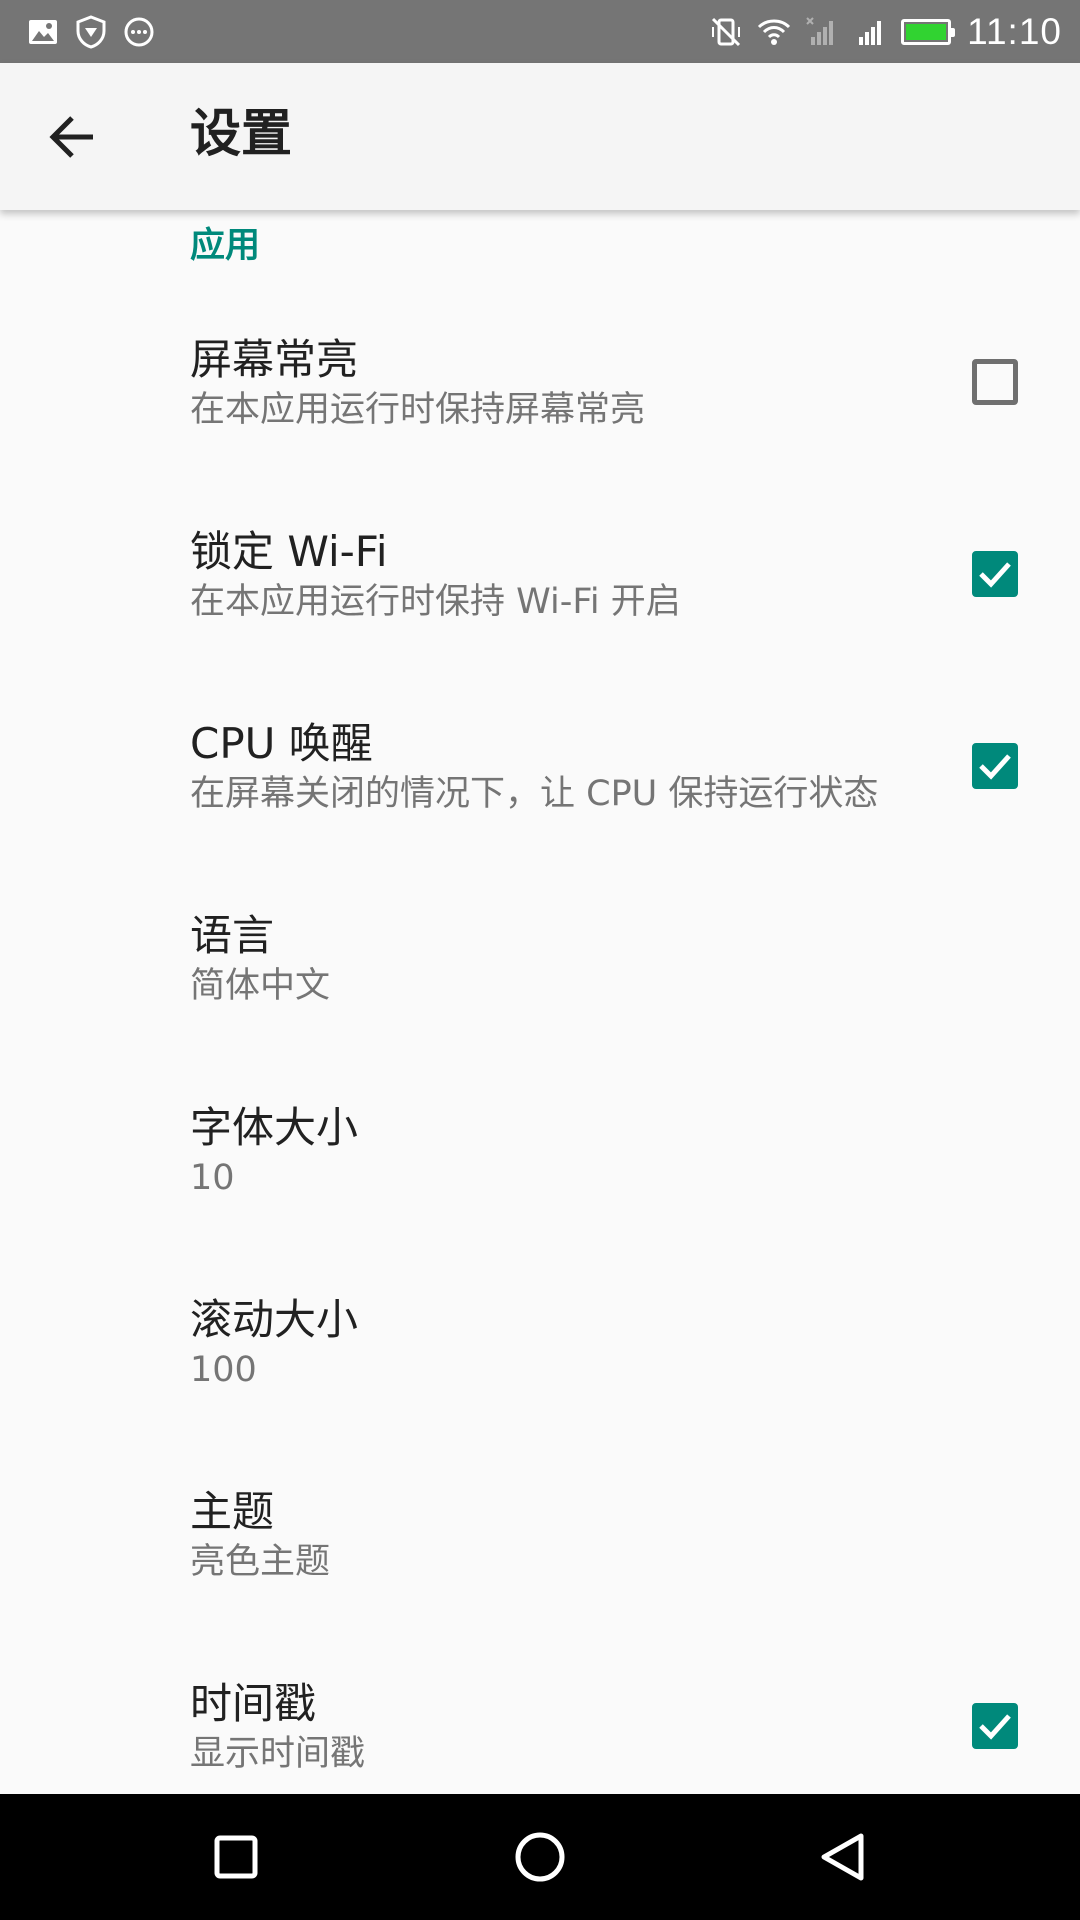 This screenshot has width=1080, height=1920. What do you see at coordinates (253, 1703) in the screenshot?
I see `pref-title: 时间戳` at bounding box center [253, 1703].